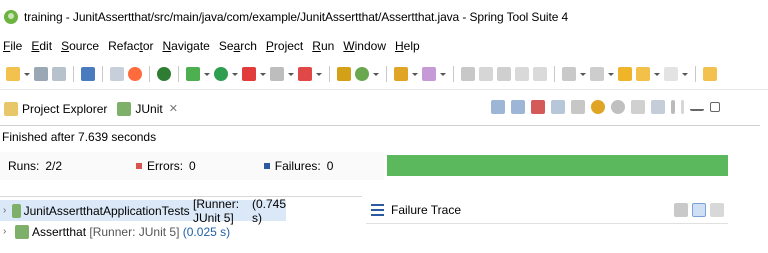 The height and width of the screenshot is (253, 768). What do you see at coordinates (673, 107) in the screenshot?
I see `view-menu-icon` at bounding box center [673, 107].